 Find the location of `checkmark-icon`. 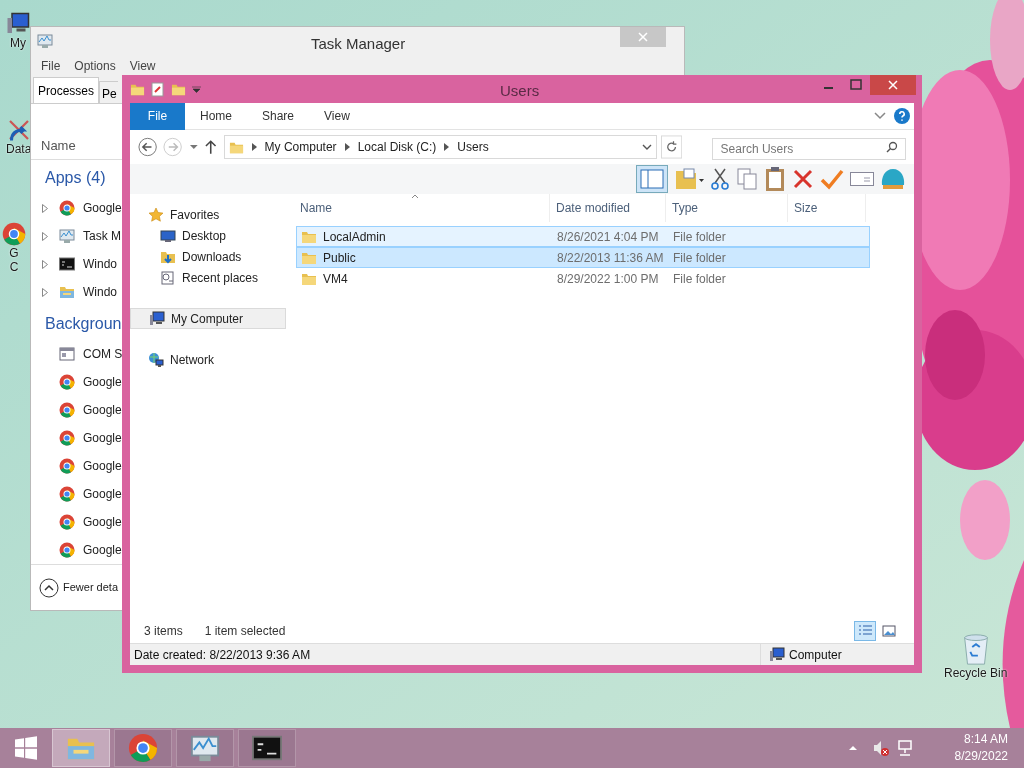

checkmark-icon is located at coordinates (832, 179).